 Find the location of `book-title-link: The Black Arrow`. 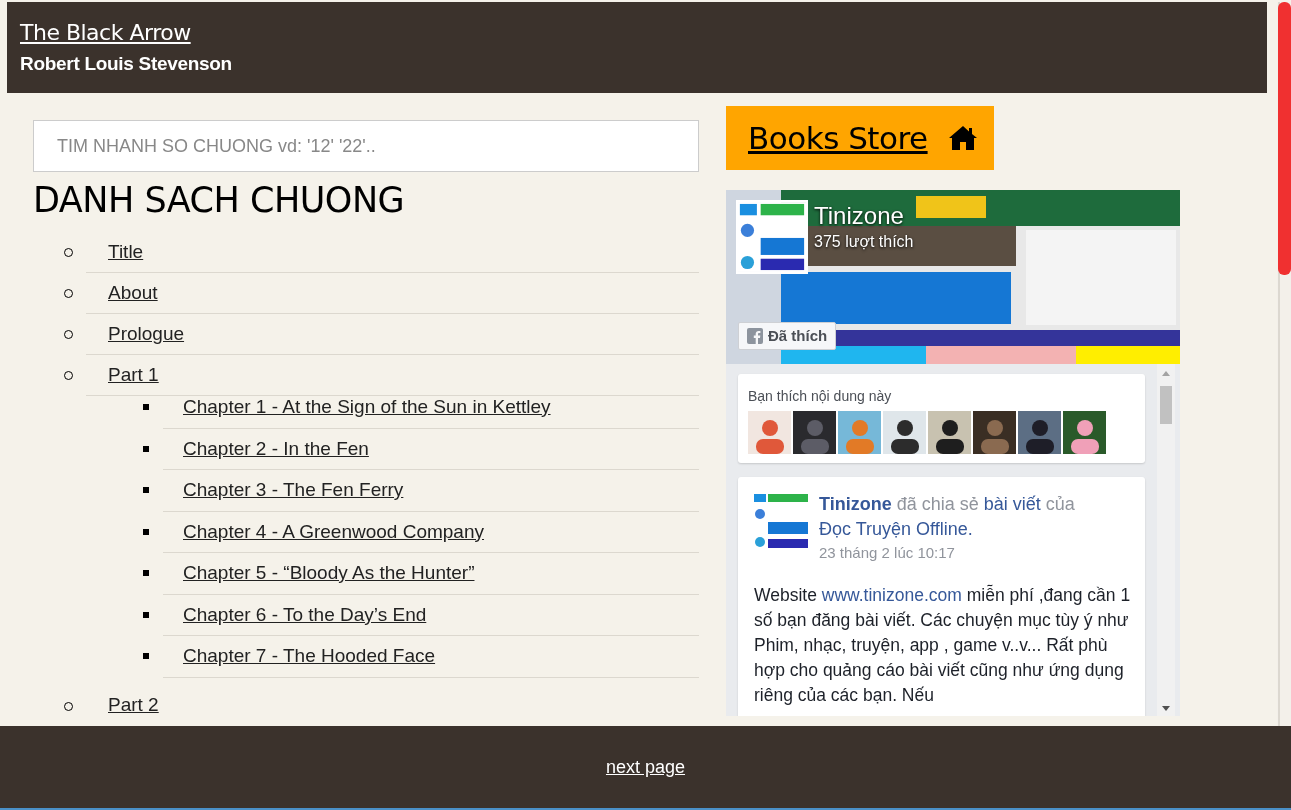

book-title-link: The Black Arrow is located at coordinates (105, 33).